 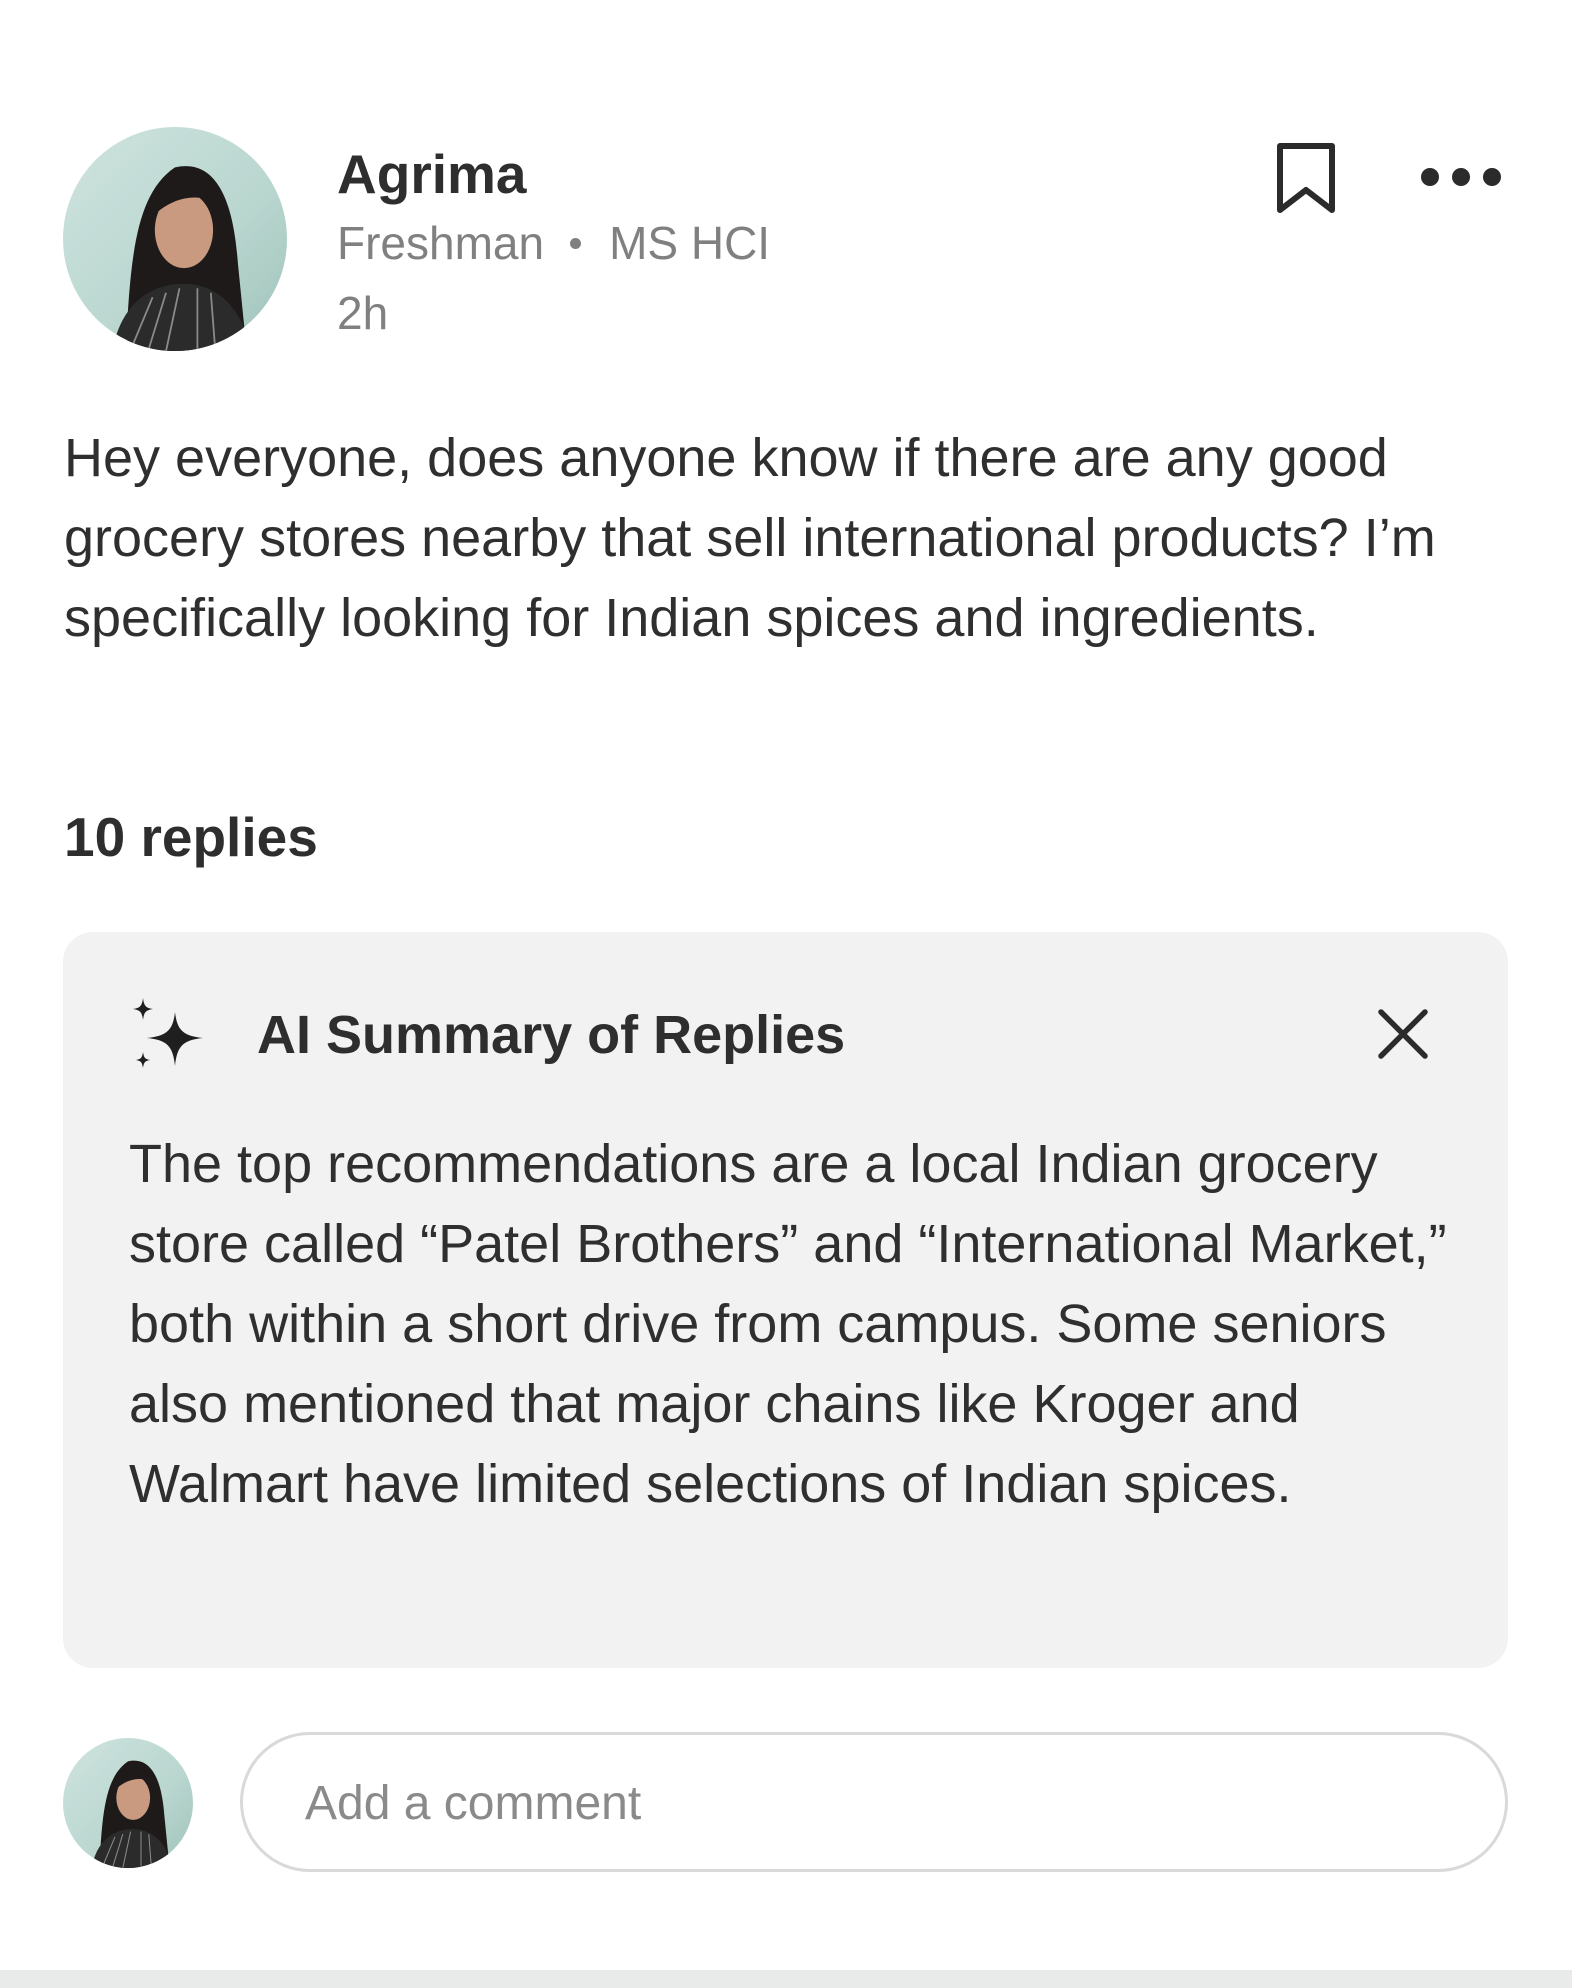 What do you see at coordinates (576, 243) in the screenshot?
I see `meta-separator-dot` at bounding box center [576, 243].